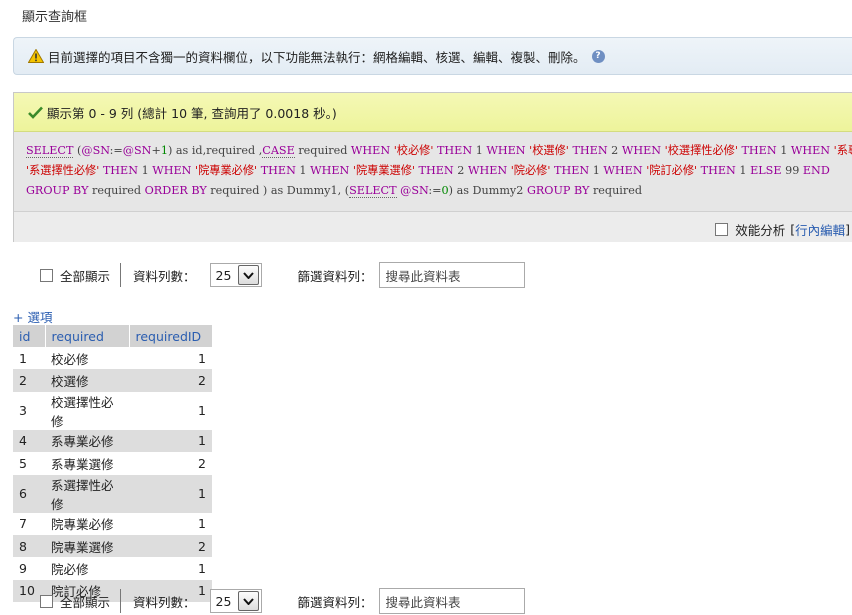 Image resolution: width=852 pixels, height=615 pixels. I want to click on success-text: 顯示第 0 - 9 列 (總計 10 筆, 查詢用了 0.0018 秒。), so click(192, 113).